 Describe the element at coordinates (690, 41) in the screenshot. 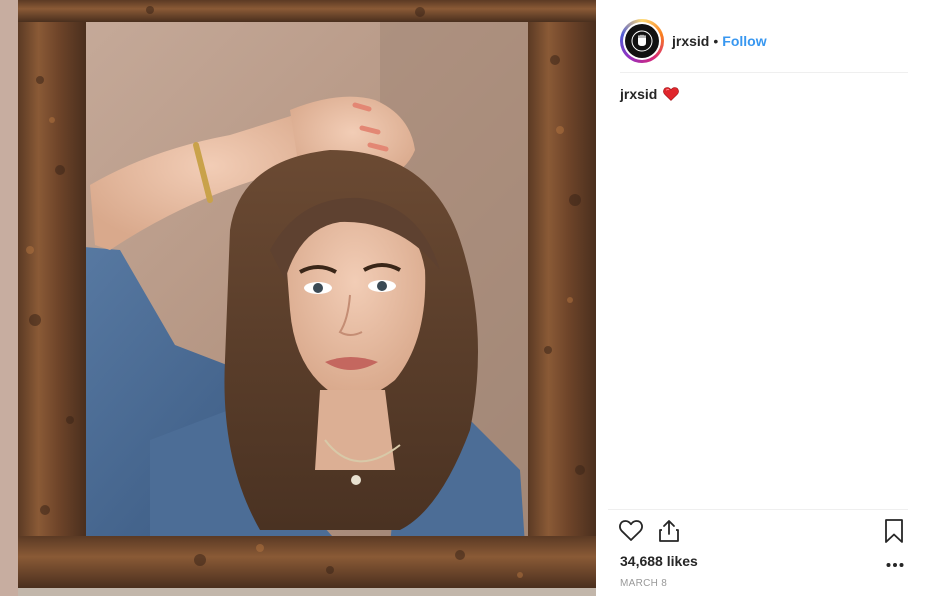

I see `author-username: jrxsid` at that location.